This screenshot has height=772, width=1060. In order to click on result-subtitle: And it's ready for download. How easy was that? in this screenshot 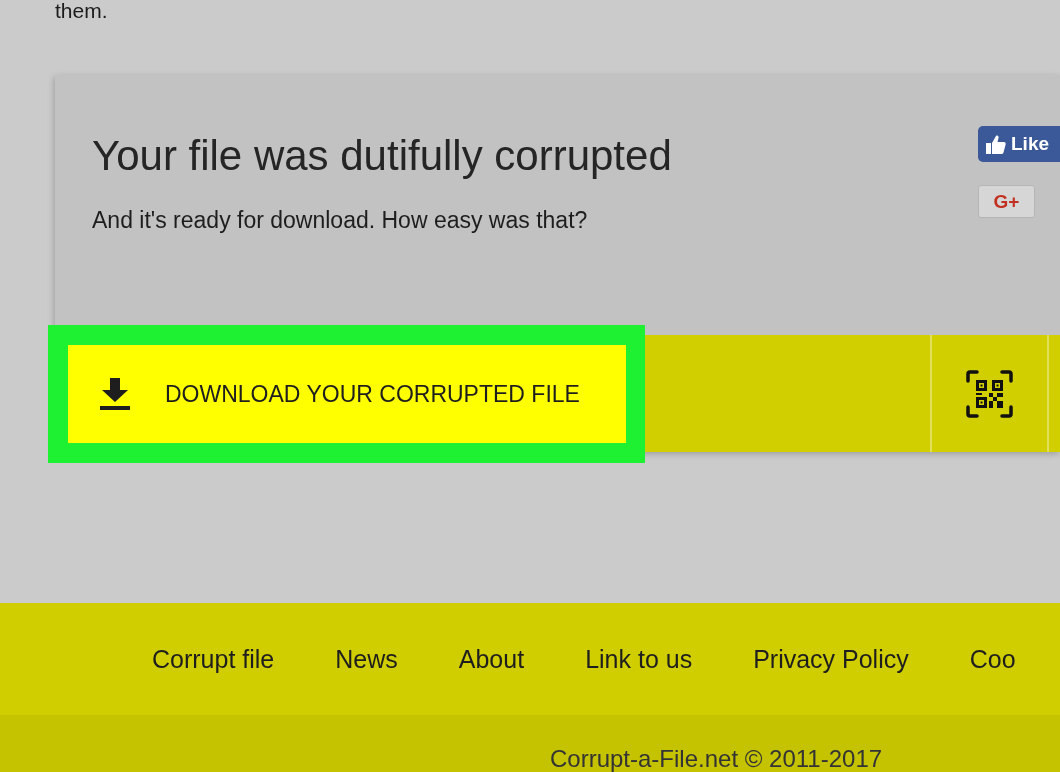, I will do `click(340, 220)`.